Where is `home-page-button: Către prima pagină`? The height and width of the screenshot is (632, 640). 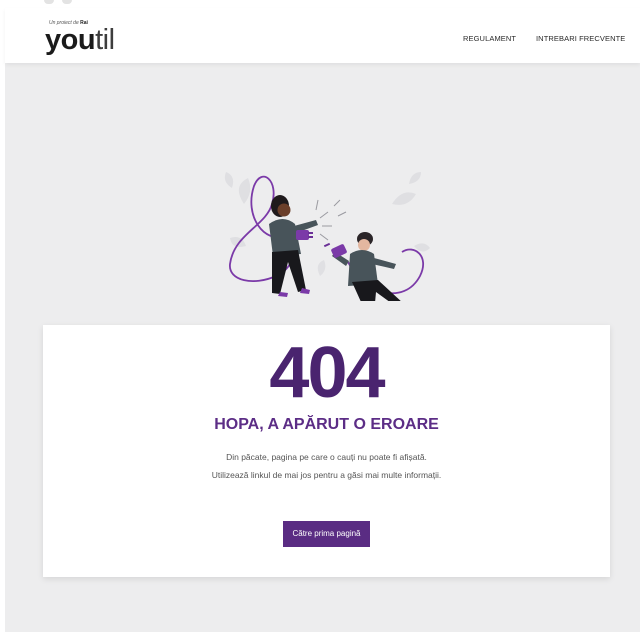
home-page-button: Către prima pagină is located at coordinates (326, 534).